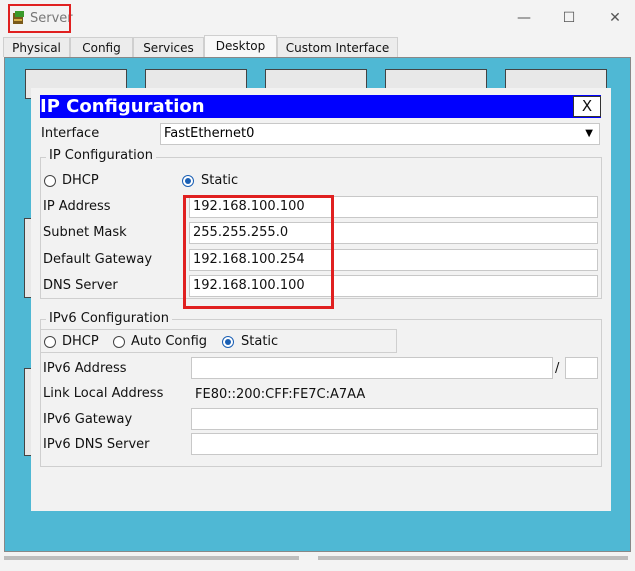 Image resolution: width=635 pixels, height=571 pixels. What do you see at coordinates (96, 444) in the screenshot?
I see `ipv6-dns-server-label: IPv6 DNS Server` at bounding box center [96, 444].